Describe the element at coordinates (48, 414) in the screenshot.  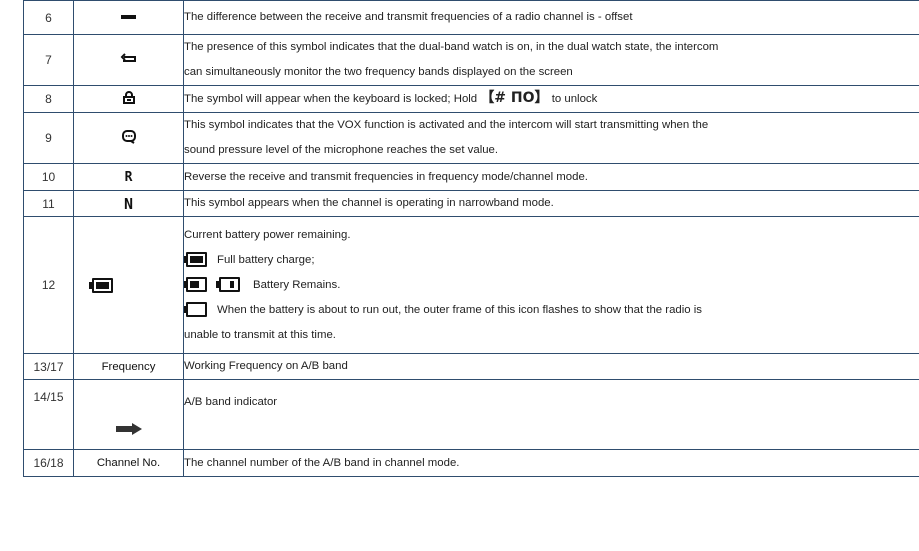
I see `row-number: 14/15` at that location.